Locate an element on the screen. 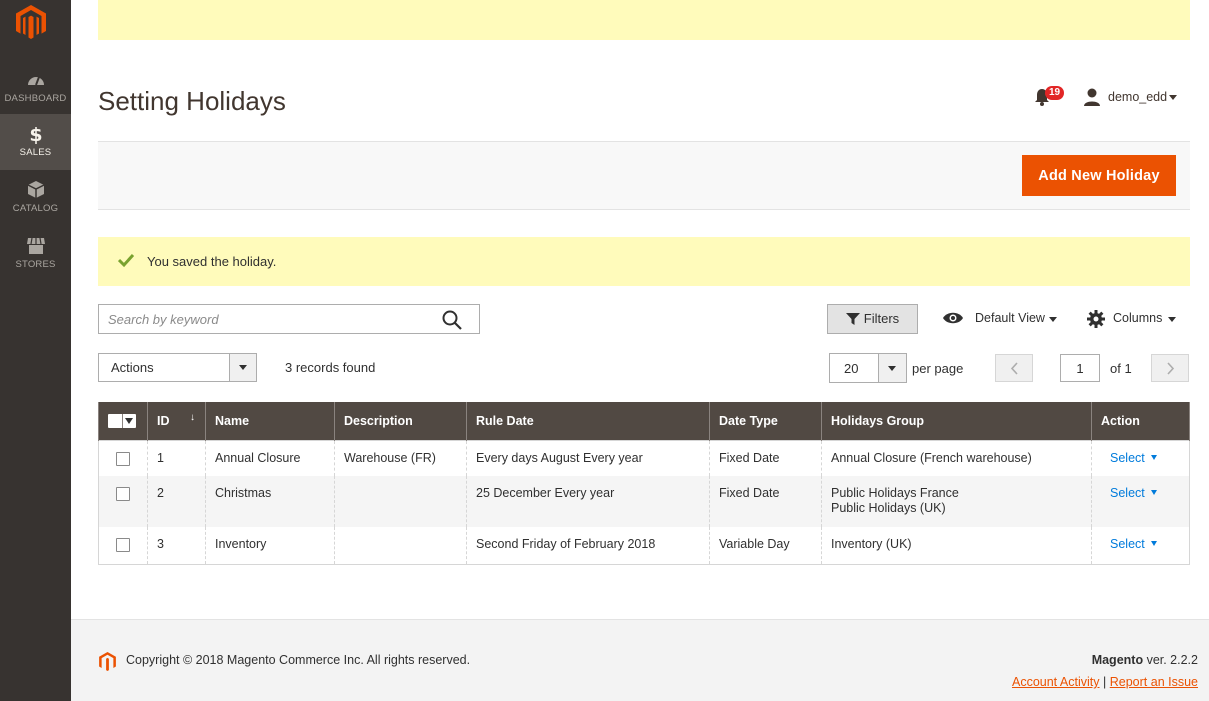 The height and width of the screenshot is (701, 1209). dashboard-icon is located at coordinates (35, 81).